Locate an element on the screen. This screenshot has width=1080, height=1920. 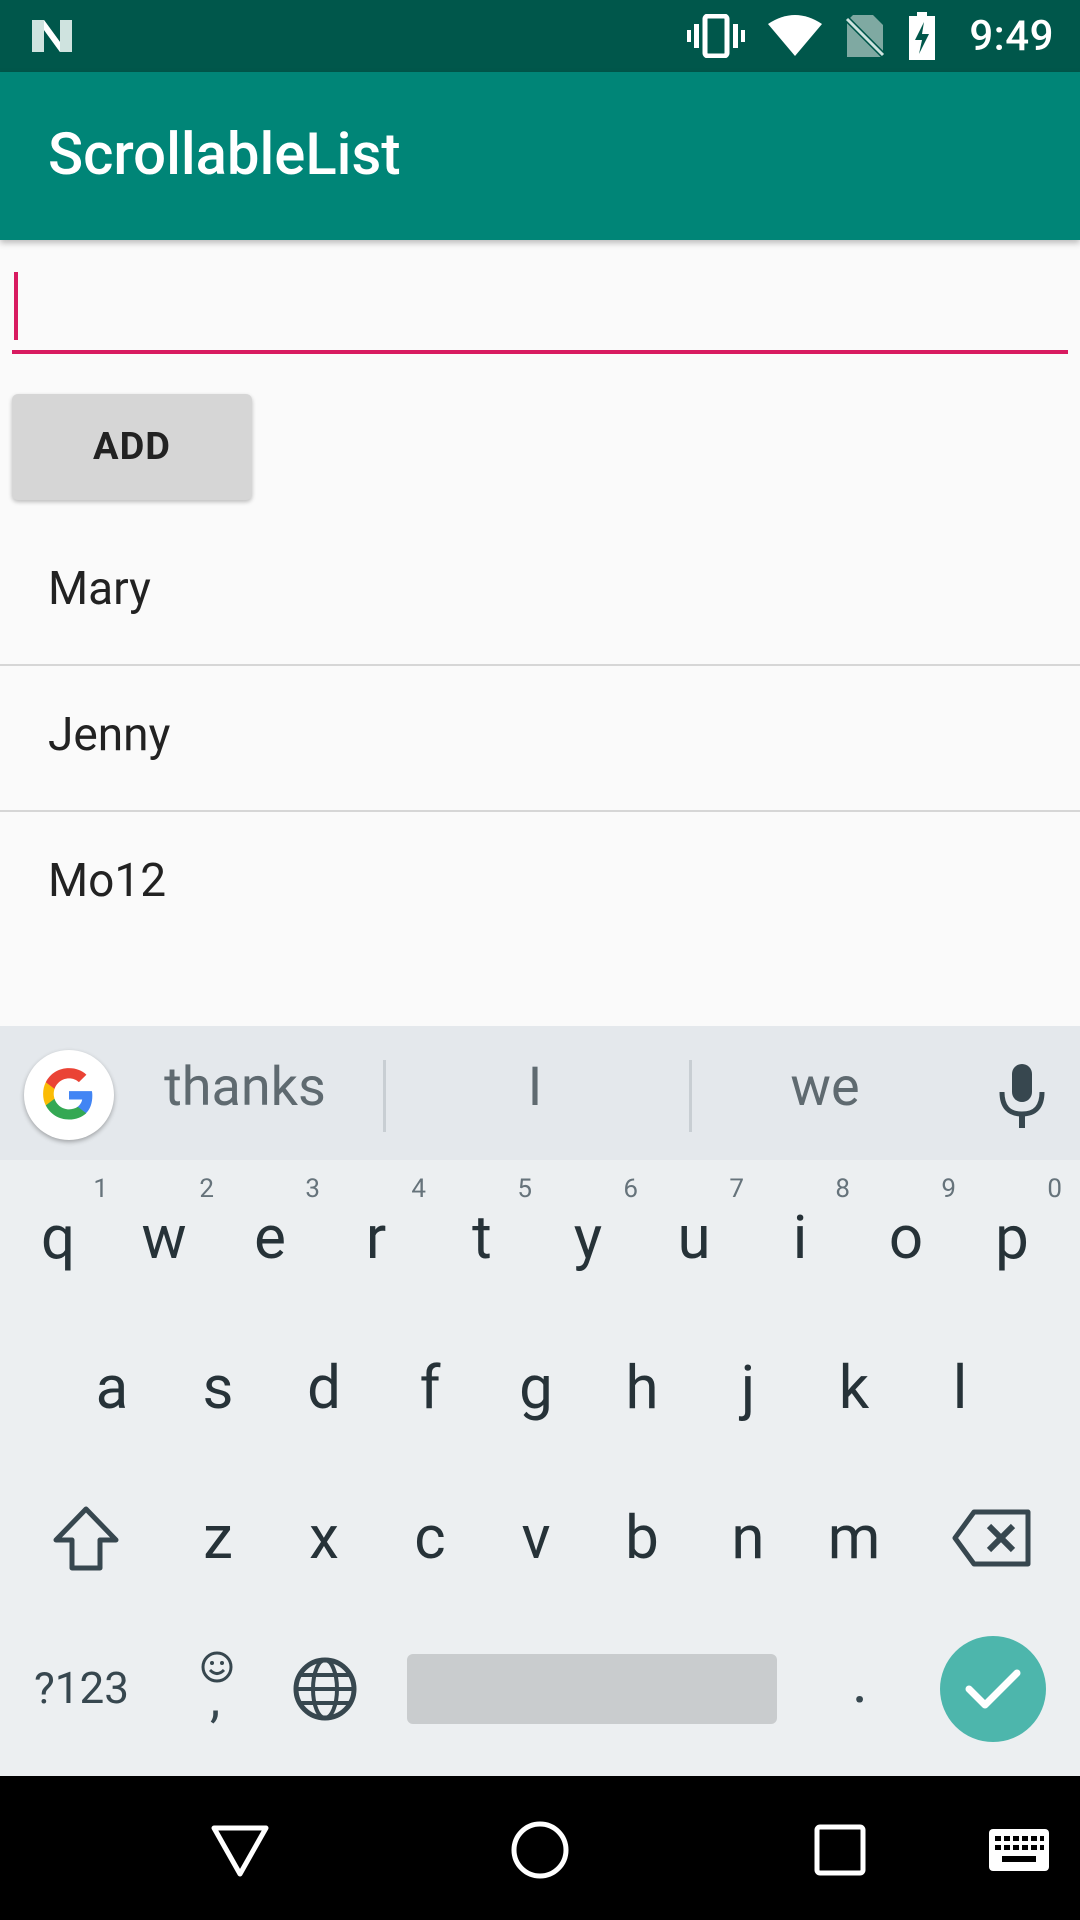
list-item: Jenny is located at coordinates (540, 739).